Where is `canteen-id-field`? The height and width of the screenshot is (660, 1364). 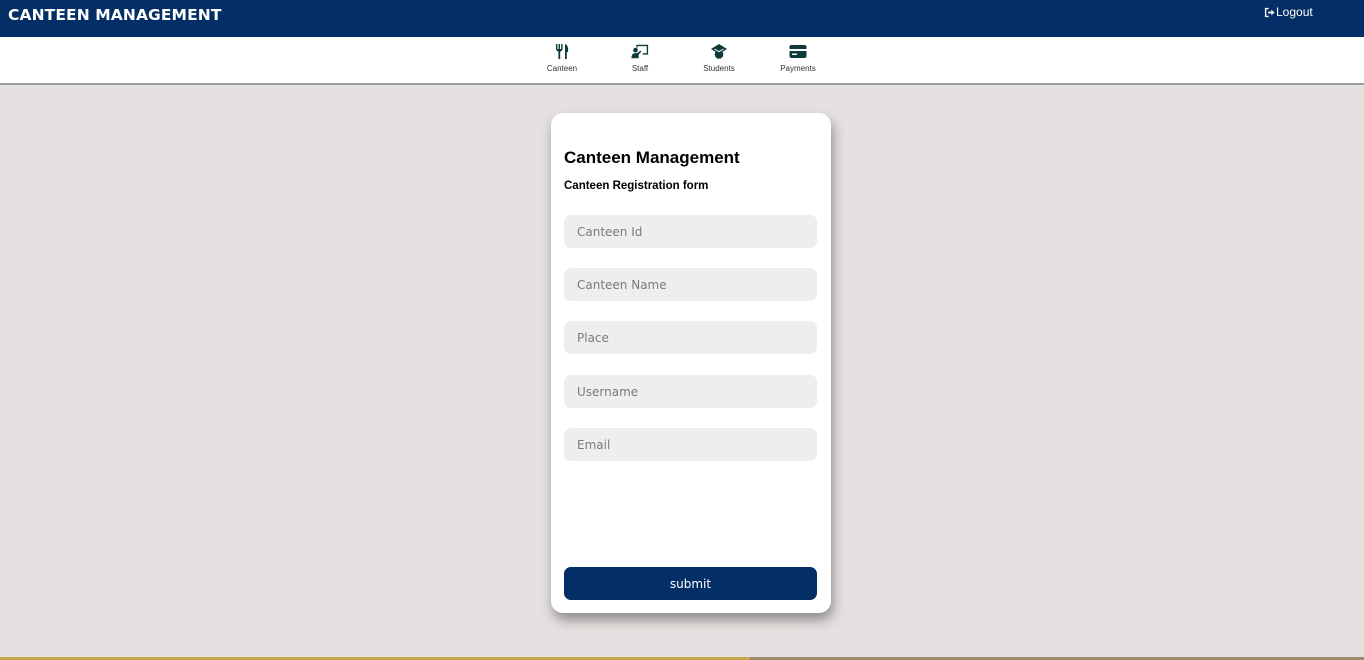
canteen-id-field is located at coordinates (690, 231).